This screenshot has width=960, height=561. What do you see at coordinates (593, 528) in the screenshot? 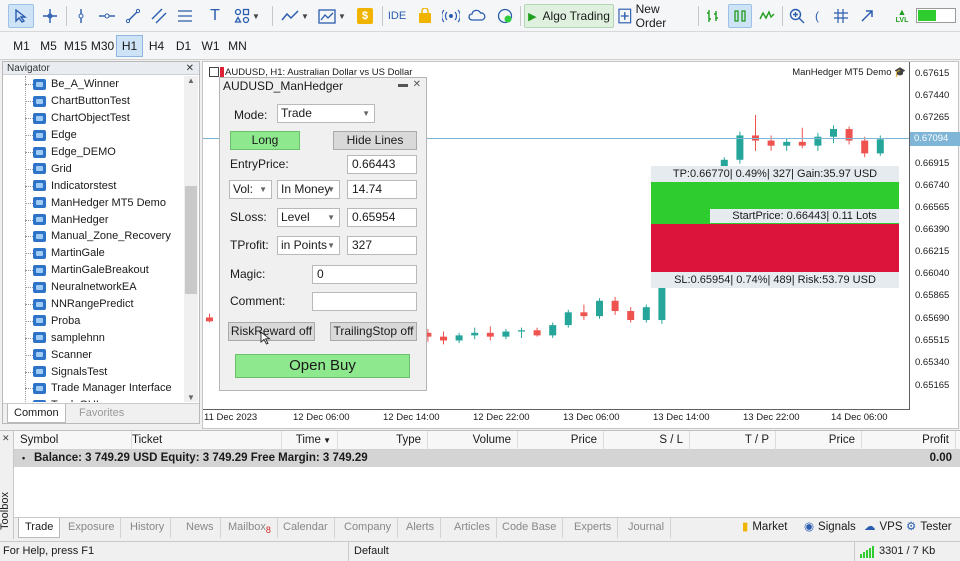
I see `tab-experts: Experts` at bounding box center [593, 528].